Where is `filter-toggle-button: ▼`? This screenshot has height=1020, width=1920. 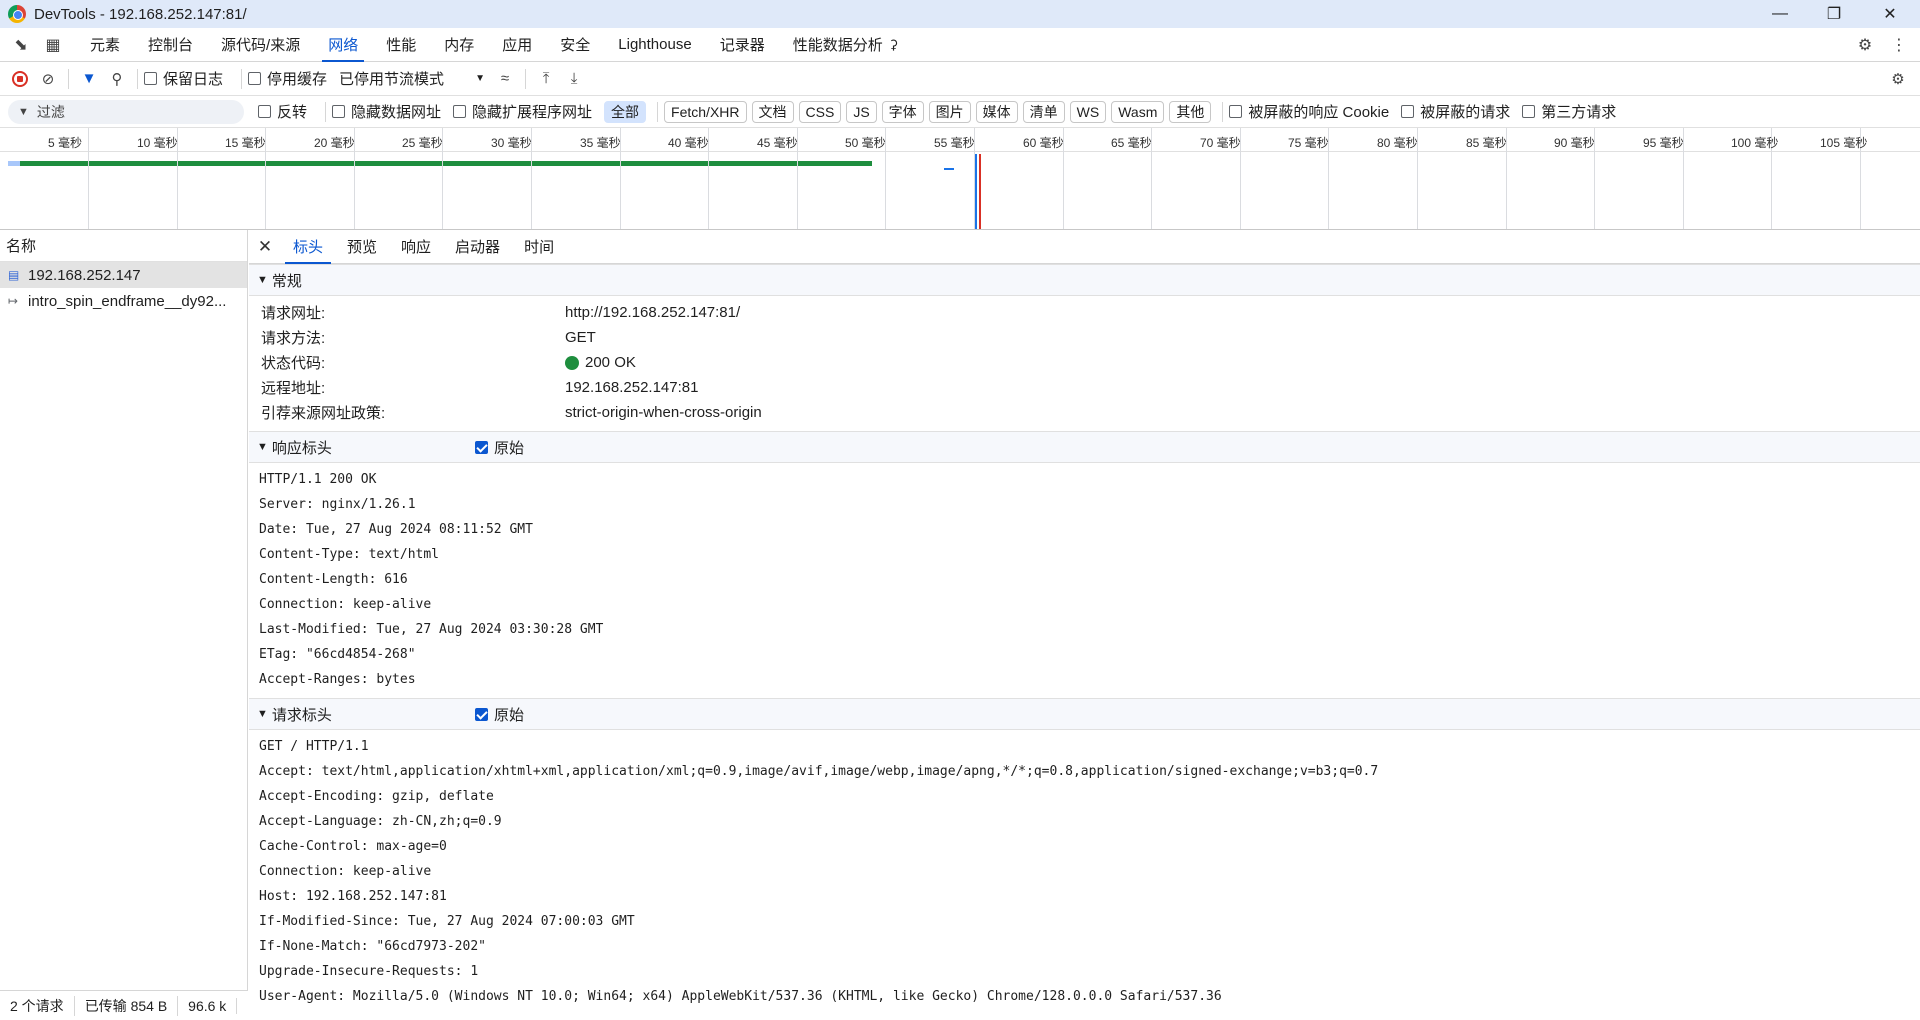
filter-toggle-button: ▼ is located at coordinates (89, 79).